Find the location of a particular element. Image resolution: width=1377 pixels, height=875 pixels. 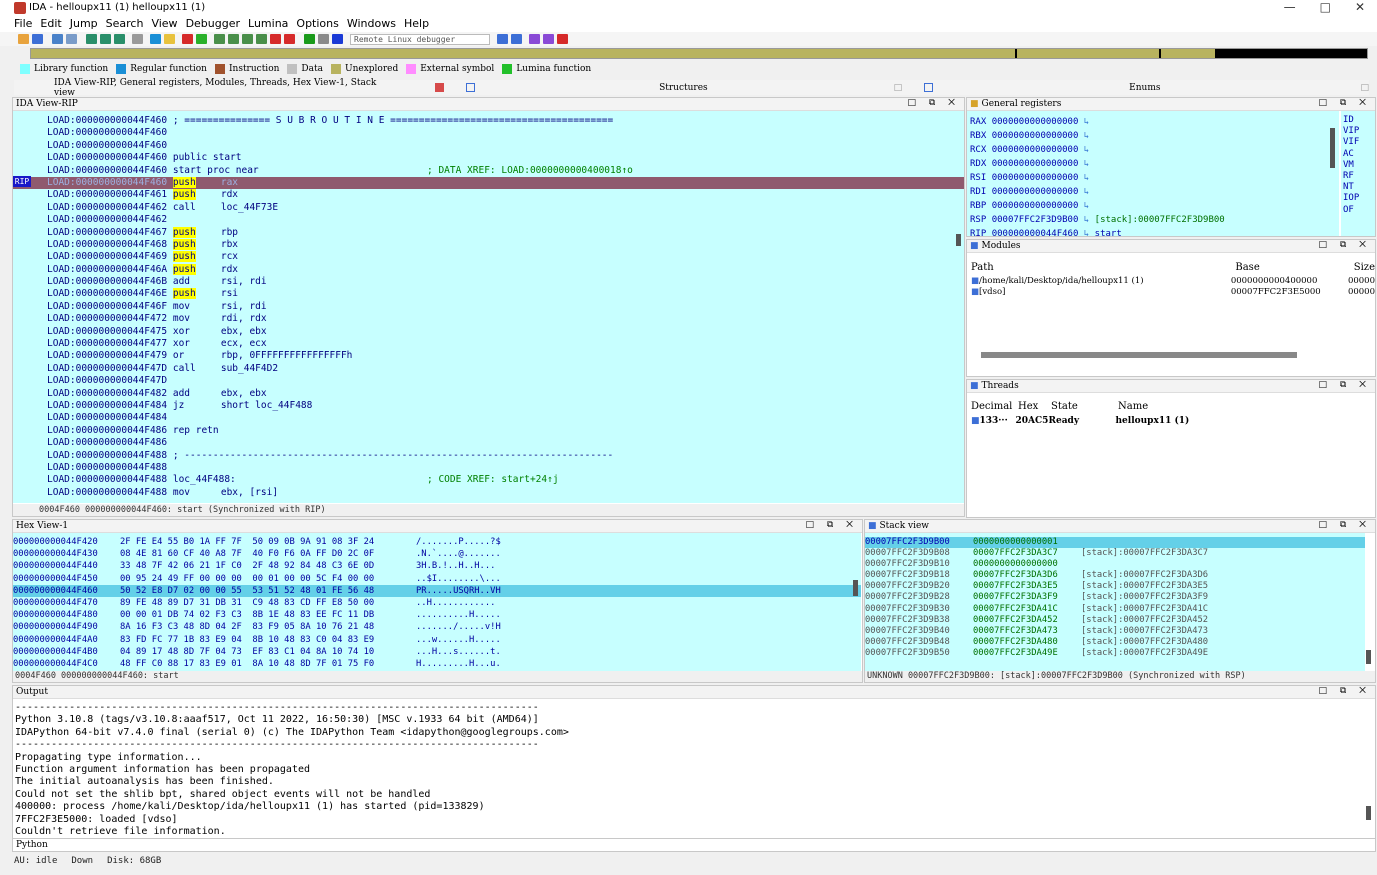

col-state: State is located at coordinates (1084, 408).